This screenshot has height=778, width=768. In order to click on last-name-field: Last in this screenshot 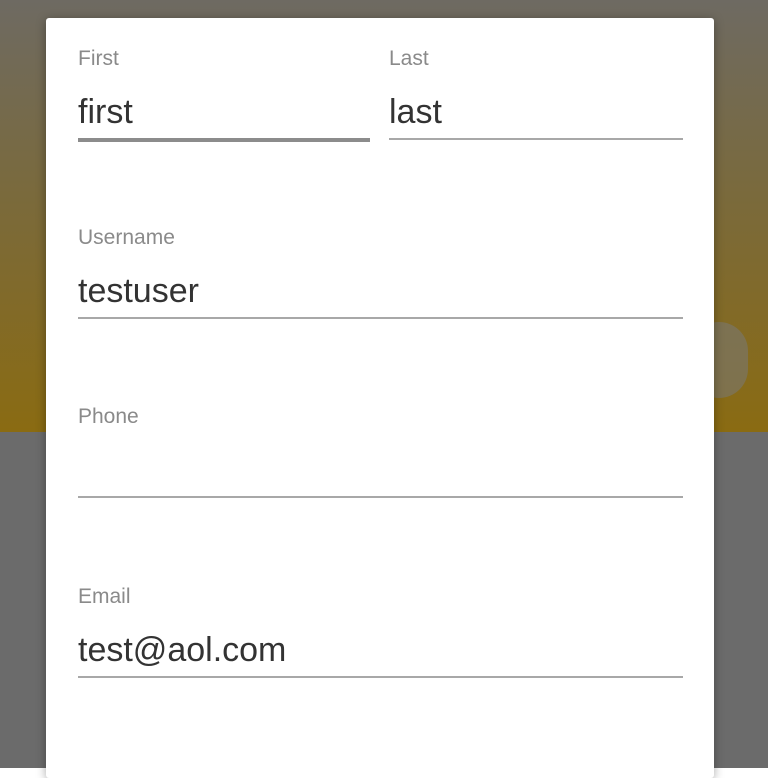, I will do `click(536, 93)`.